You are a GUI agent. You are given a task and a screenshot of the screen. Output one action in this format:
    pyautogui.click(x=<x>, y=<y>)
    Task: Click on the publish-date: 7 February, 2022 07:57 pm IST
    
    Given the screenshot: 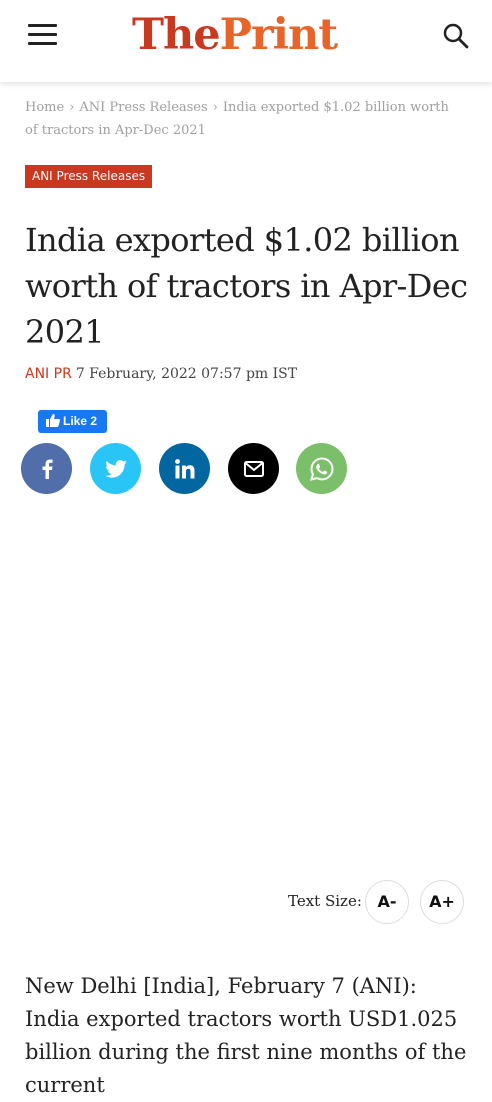 What is the action you would take?
    pyautogui.click(x=186, y=374)
    